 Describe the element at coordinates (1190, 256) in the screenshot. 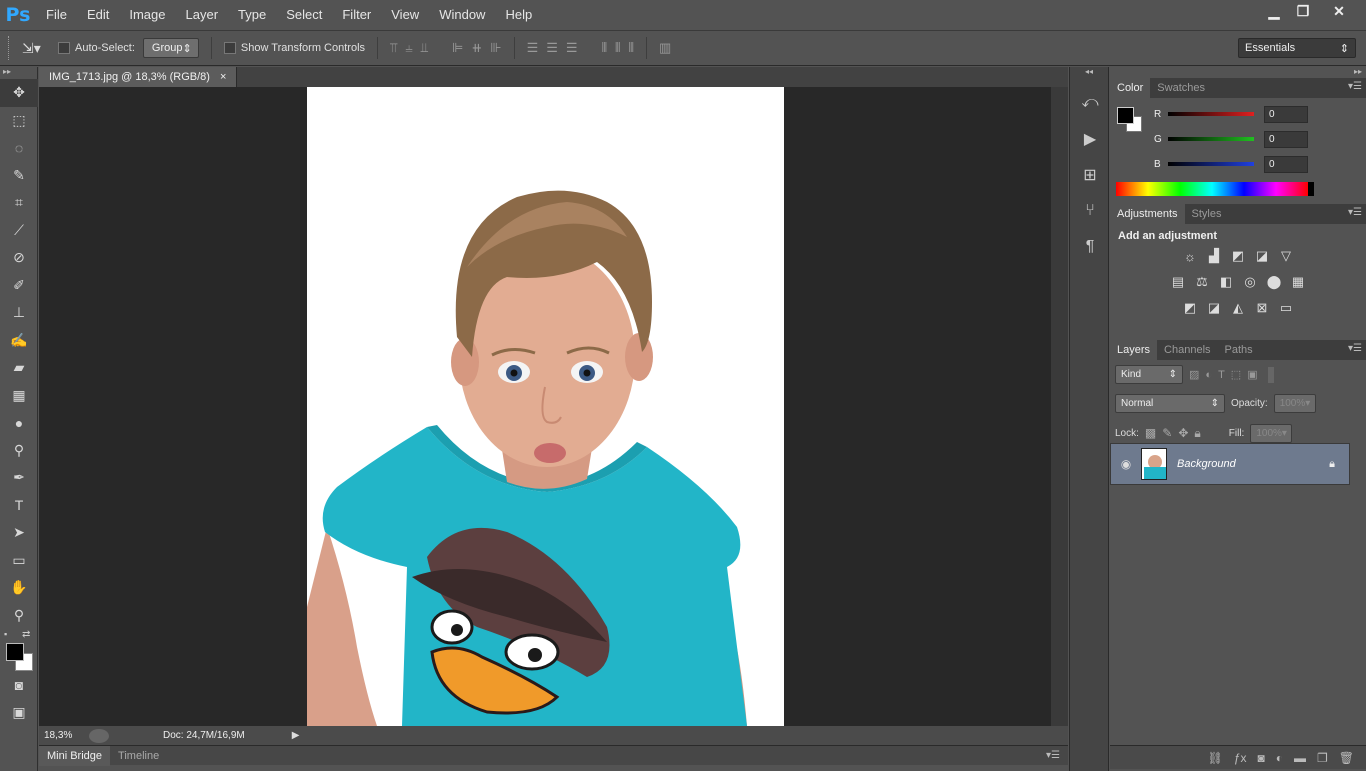

I see `brightness-contrast-icon: ☼` at that location.